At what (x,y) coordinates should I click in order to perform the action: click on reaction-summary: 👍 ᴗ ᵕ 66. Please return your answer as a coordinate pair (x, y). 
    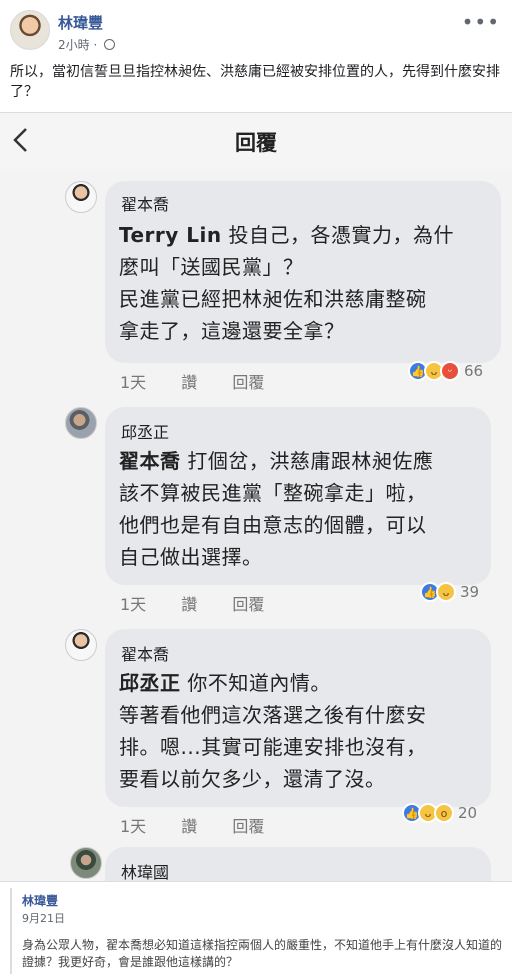
    Looking at the image, I should click on (445, 371).